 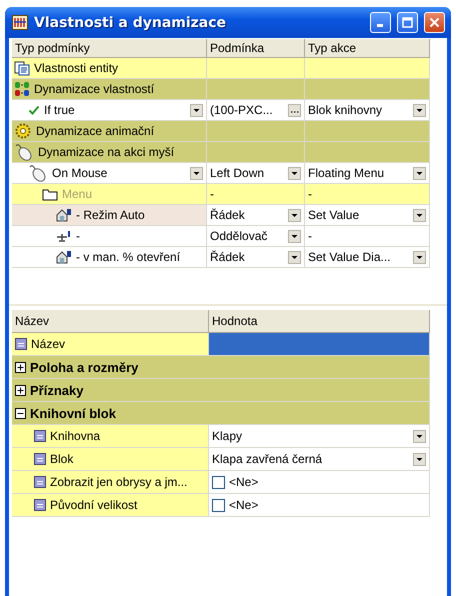 What do you see at coordinates (237, 173) in the screenshot?
I see `condition-text: Left Down` at bounding box center [237, 173].